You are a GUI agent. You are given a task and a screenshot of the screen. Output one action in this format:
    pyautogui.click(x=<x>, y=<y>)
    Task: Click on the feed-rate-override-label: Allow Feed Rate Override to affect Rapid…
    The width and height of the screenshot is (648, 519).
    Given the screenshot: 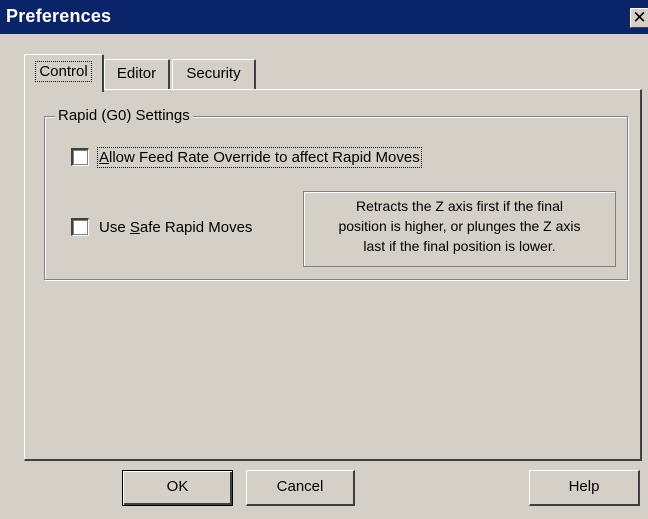 What is the action you would take?
    pyautogui.click(x=259, y=157)
    